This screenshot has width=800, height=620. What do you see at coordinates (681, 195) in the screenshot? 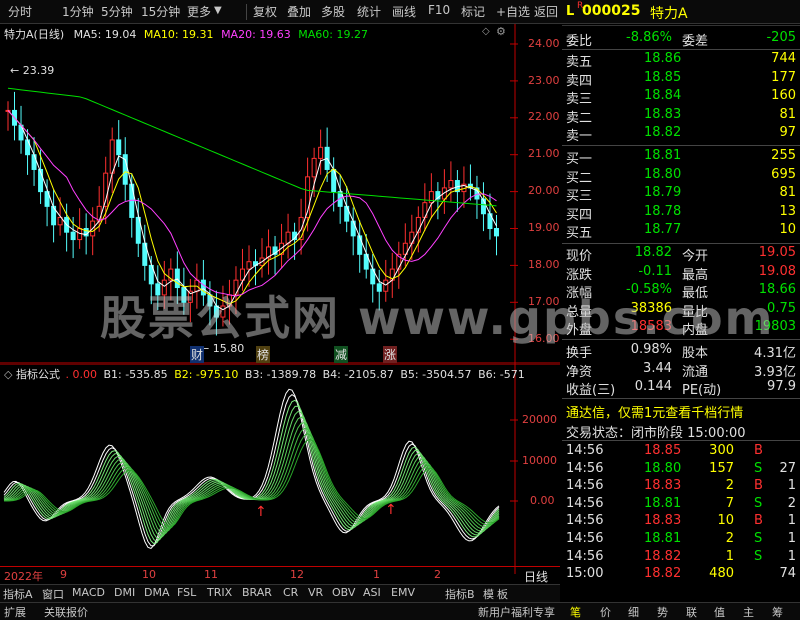
I see `bid-row: 买三 18.79 81` at bounding box center [681, 195].